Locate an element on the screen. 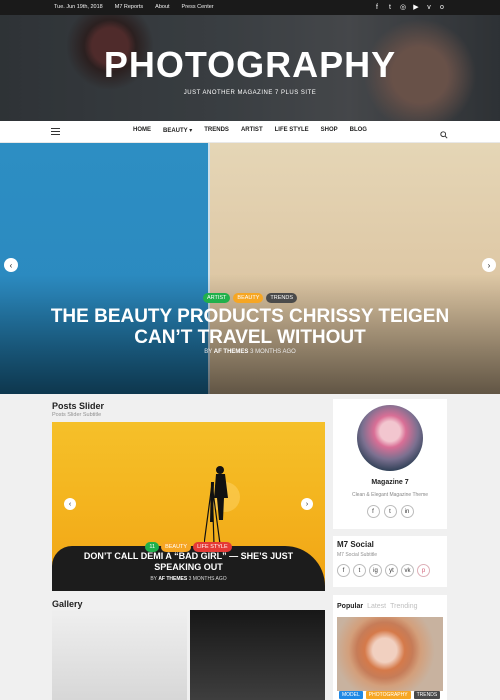 This screenshot has height=700, width=500. posts-slider-prev-arrow: ‹ is located at coordinates (70, 504).